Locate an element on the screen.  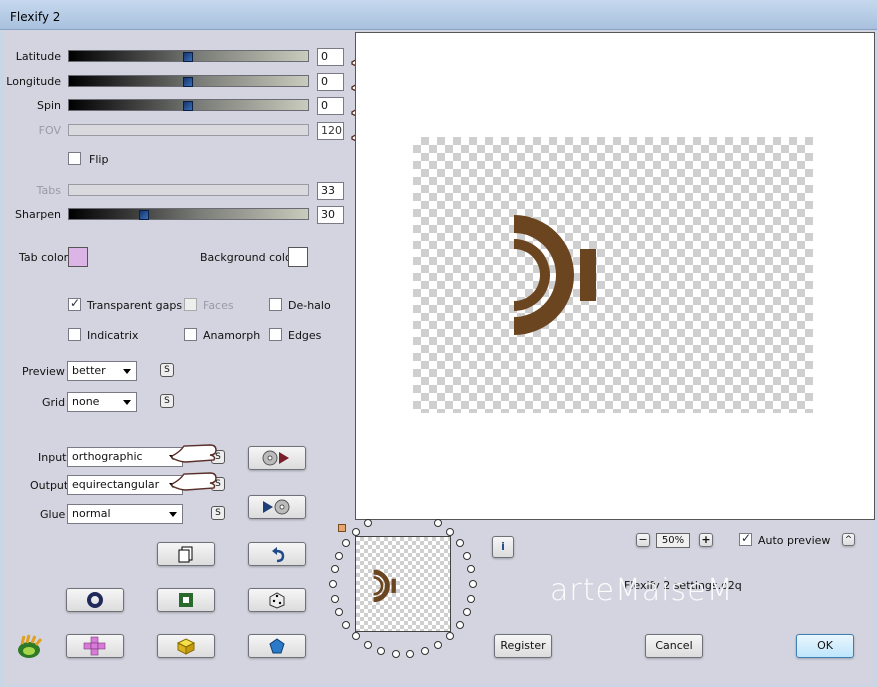
dice-button is located at coordinates (277, 600).